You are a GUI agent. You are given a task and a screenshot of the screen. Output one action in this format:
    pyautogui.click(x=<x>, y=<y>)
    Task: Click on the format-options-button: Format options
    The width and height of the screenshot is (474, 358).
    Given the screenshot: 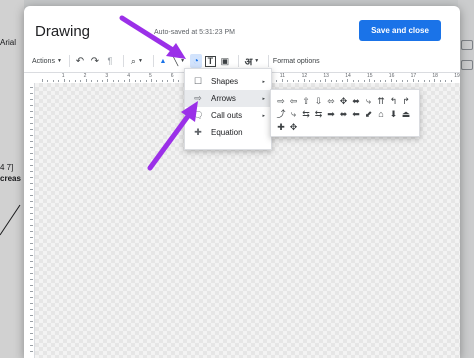 What is the action you would take?
    pyautogui.click(x=296, y=61)
    